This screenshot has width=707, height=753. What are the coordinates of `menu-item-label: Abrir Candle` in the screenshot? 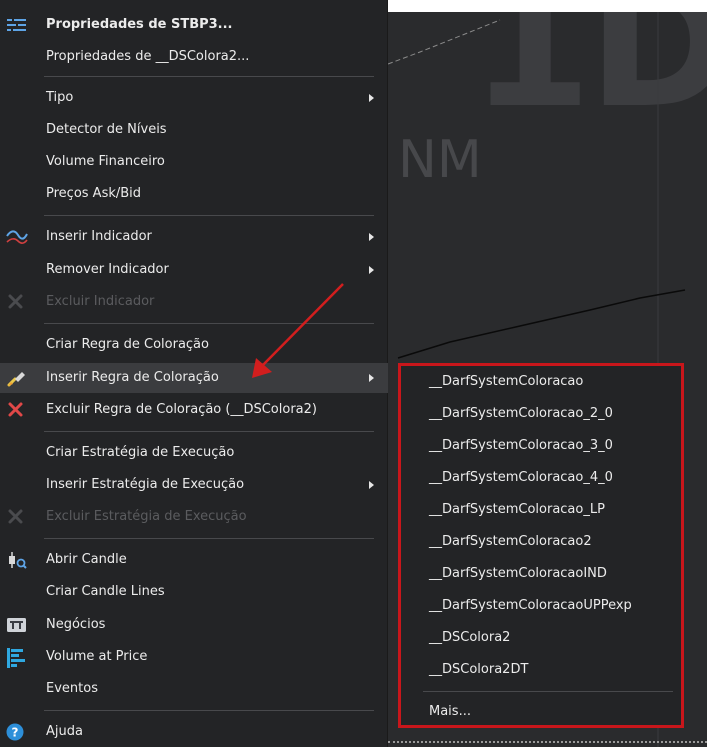 It's located at (86, 559).